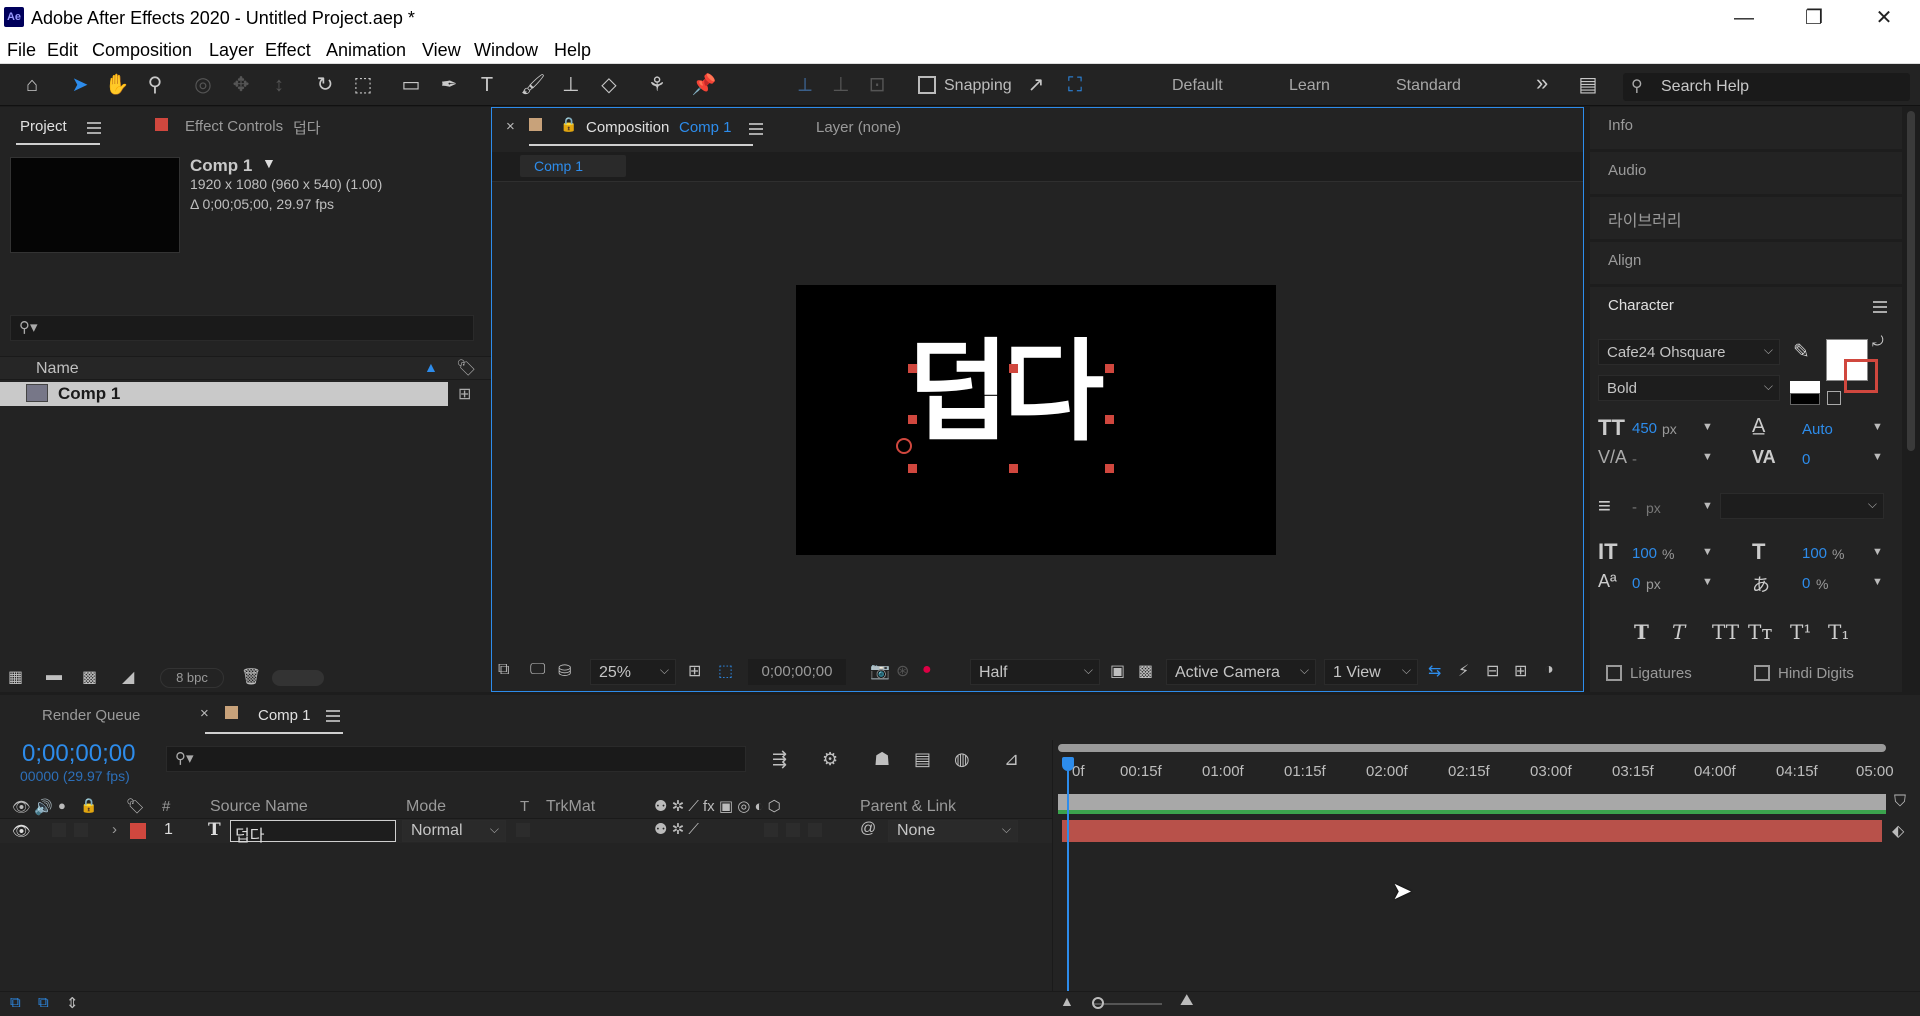 This screenshot has width=1920, height=1016. Describe the element at coordinates (1766, 87) in the screenshot. I see `search-help-input: ⚲ Search Help` at that location.